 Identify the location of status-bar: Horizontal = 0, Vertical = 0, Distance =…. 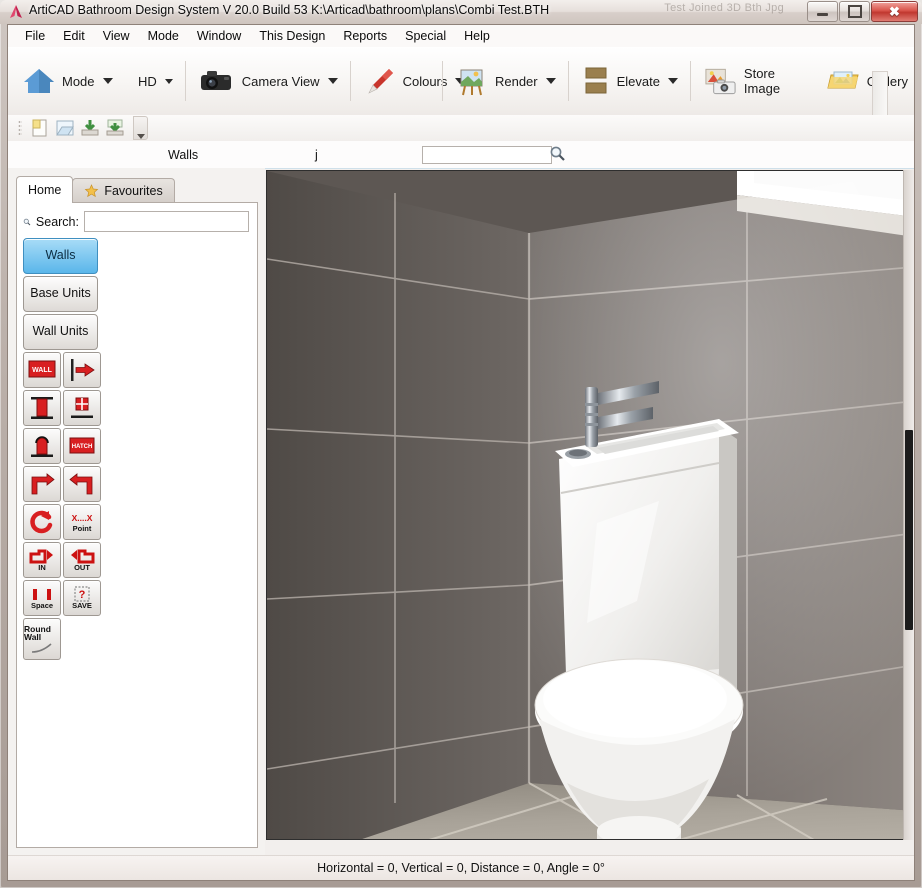
(461, 867).